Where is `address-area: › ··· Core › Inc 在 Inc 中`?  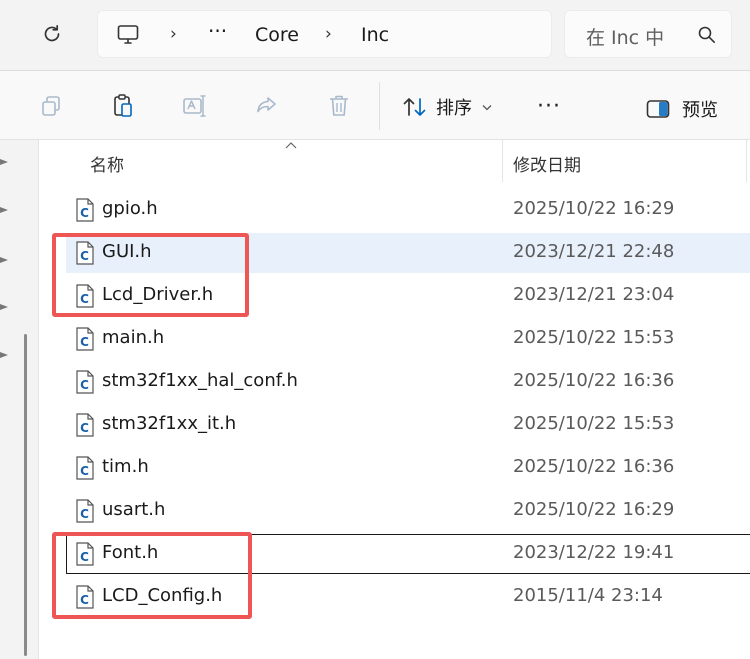
address-area: › ··· Core › Inc 在 Inc 中 is located at coordinates (375, 35).